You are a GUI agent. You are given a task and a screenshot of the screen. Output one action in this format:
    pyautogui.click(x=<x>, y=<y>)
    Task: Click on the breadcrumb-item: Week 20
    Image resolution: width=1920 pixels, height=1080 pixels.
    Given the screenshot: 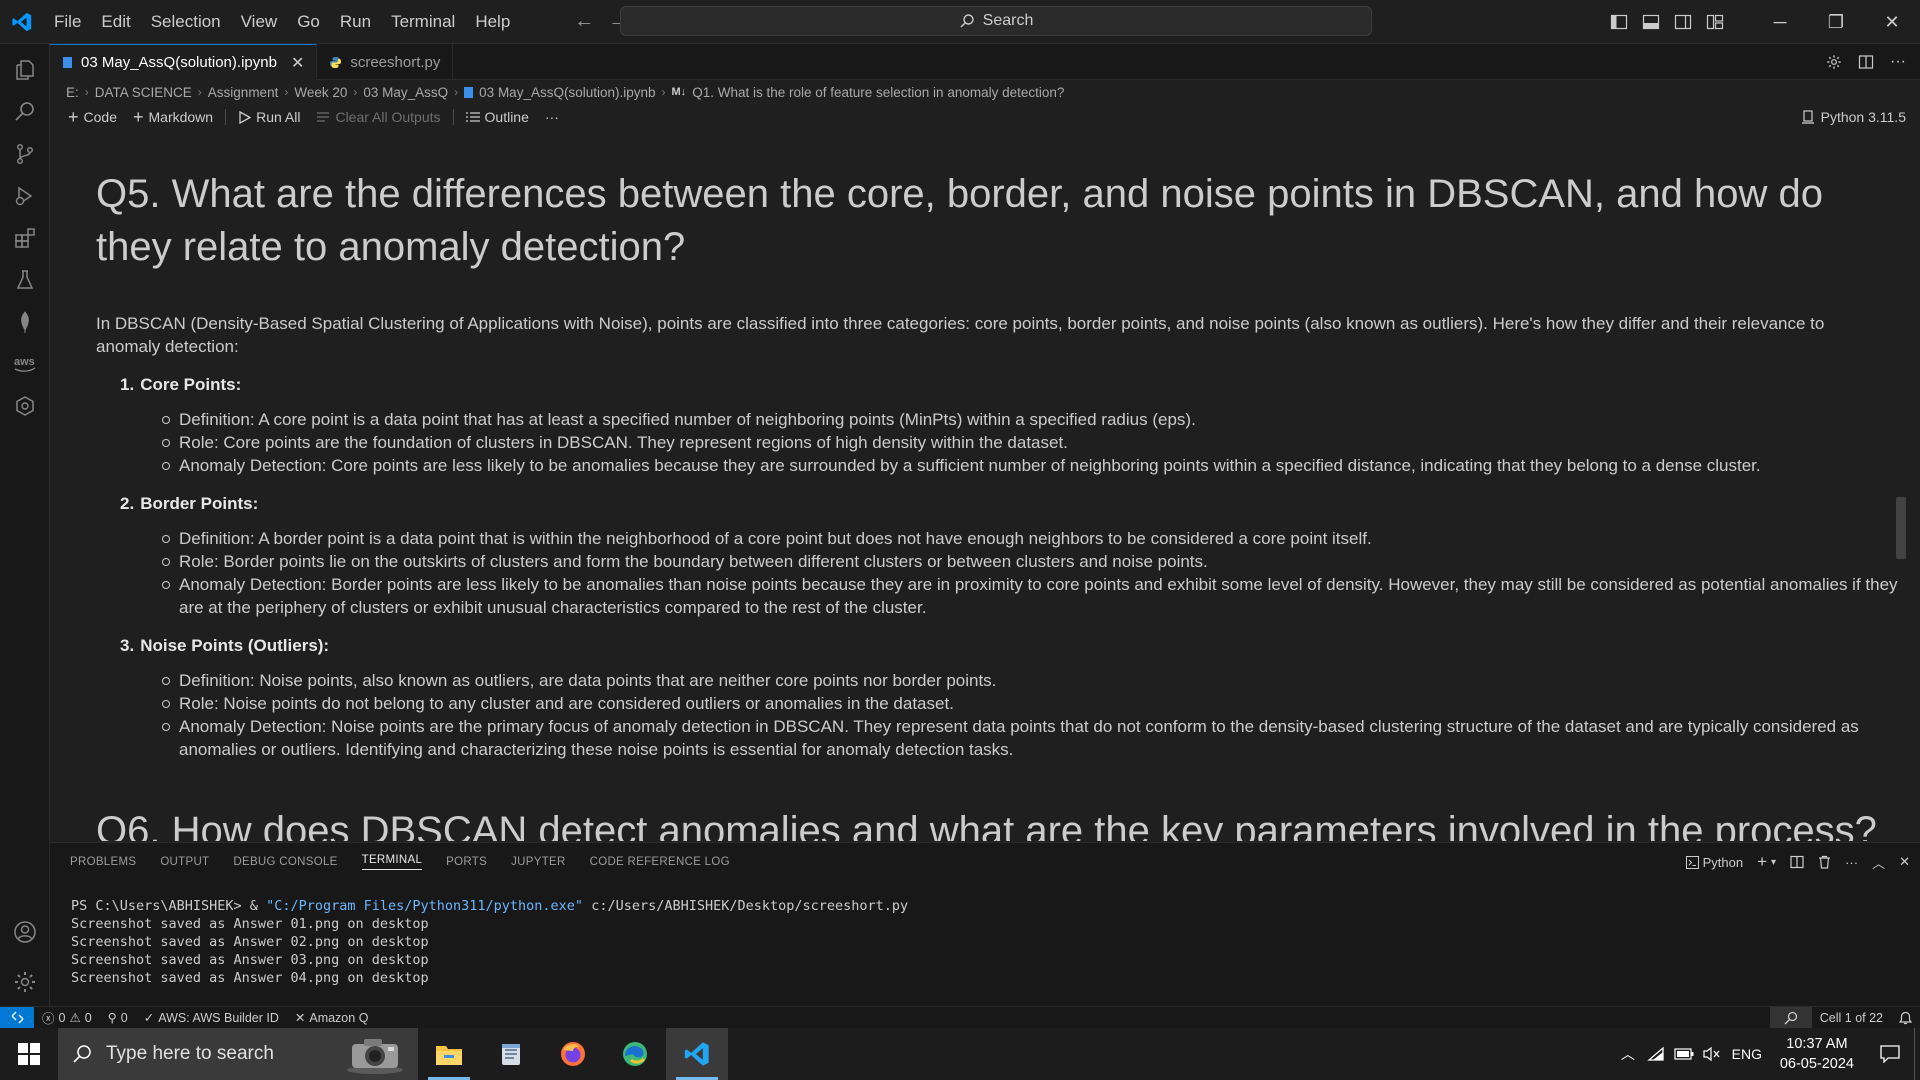 What is the action you would take?
    pyautogui.click(x=320, y=92)
    